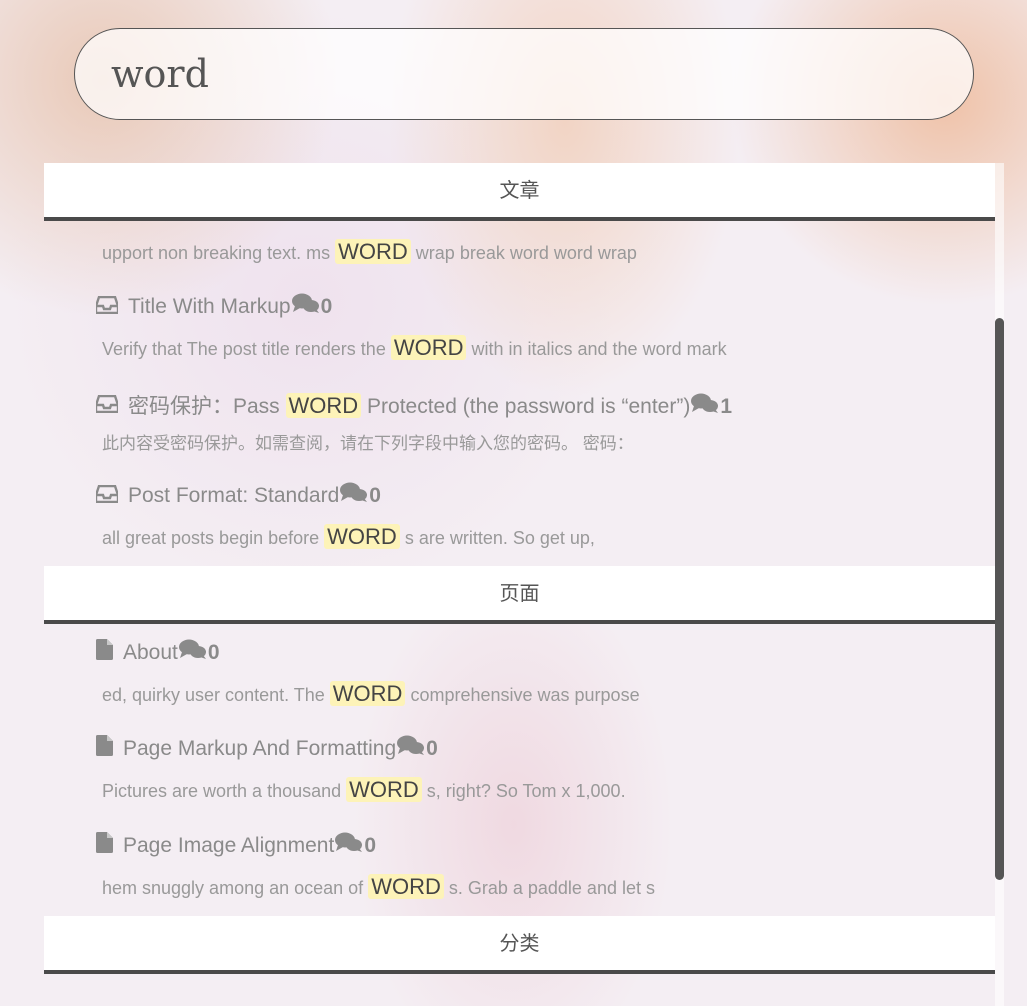 Image resolution: width=1027 pixels, height=1006 pixels. I want to click on search-result-page-markup-formatting: Page Markup And Formatting 0, so click(267, 749).